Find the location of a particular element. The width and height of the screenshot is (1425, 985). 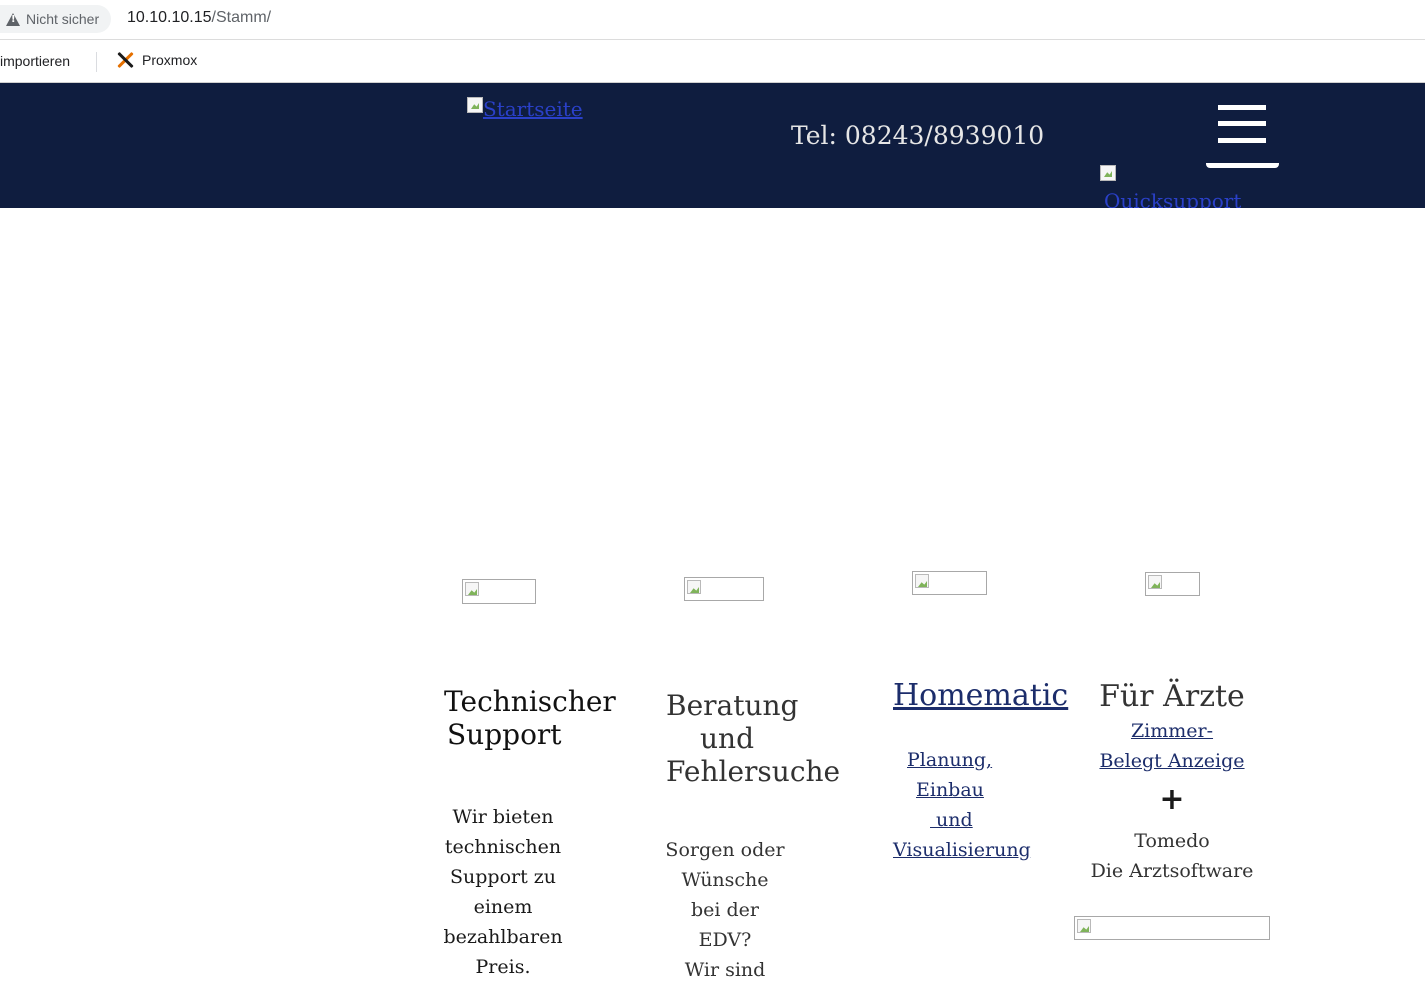

proxmox-icon is located at coordinates (125, 60).